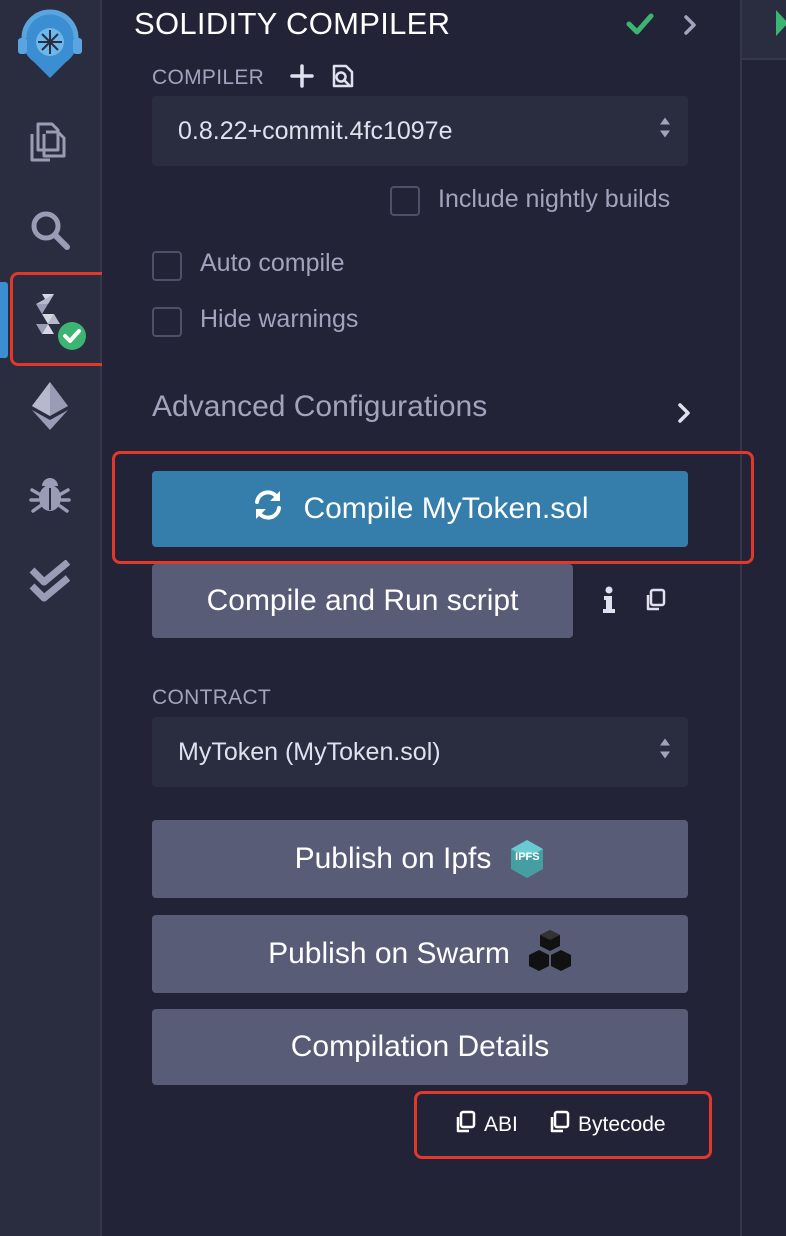  Describe the element at coordinates (763, 618) in the screenshot. I see `editor-edge` at that location.